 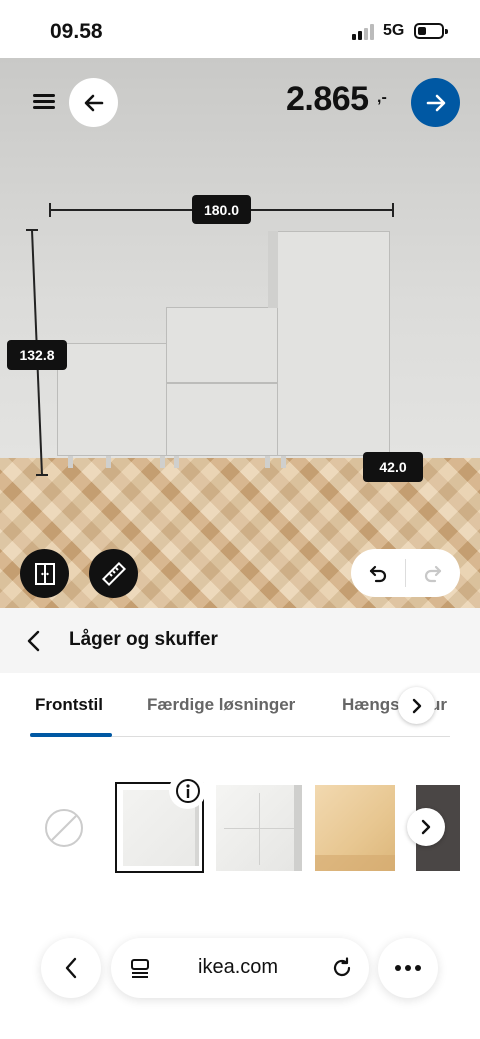 What do you see at coordinates (432, 573) in the screenshot?
I see `redo-icon` at bounding box center [432, 573].